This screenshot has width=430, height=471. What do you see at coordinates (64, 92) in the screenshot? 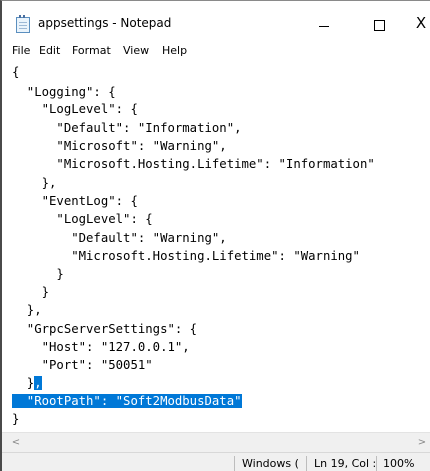
I see `editor-line-2: "Logging": {` at bounding box center [64, 92].